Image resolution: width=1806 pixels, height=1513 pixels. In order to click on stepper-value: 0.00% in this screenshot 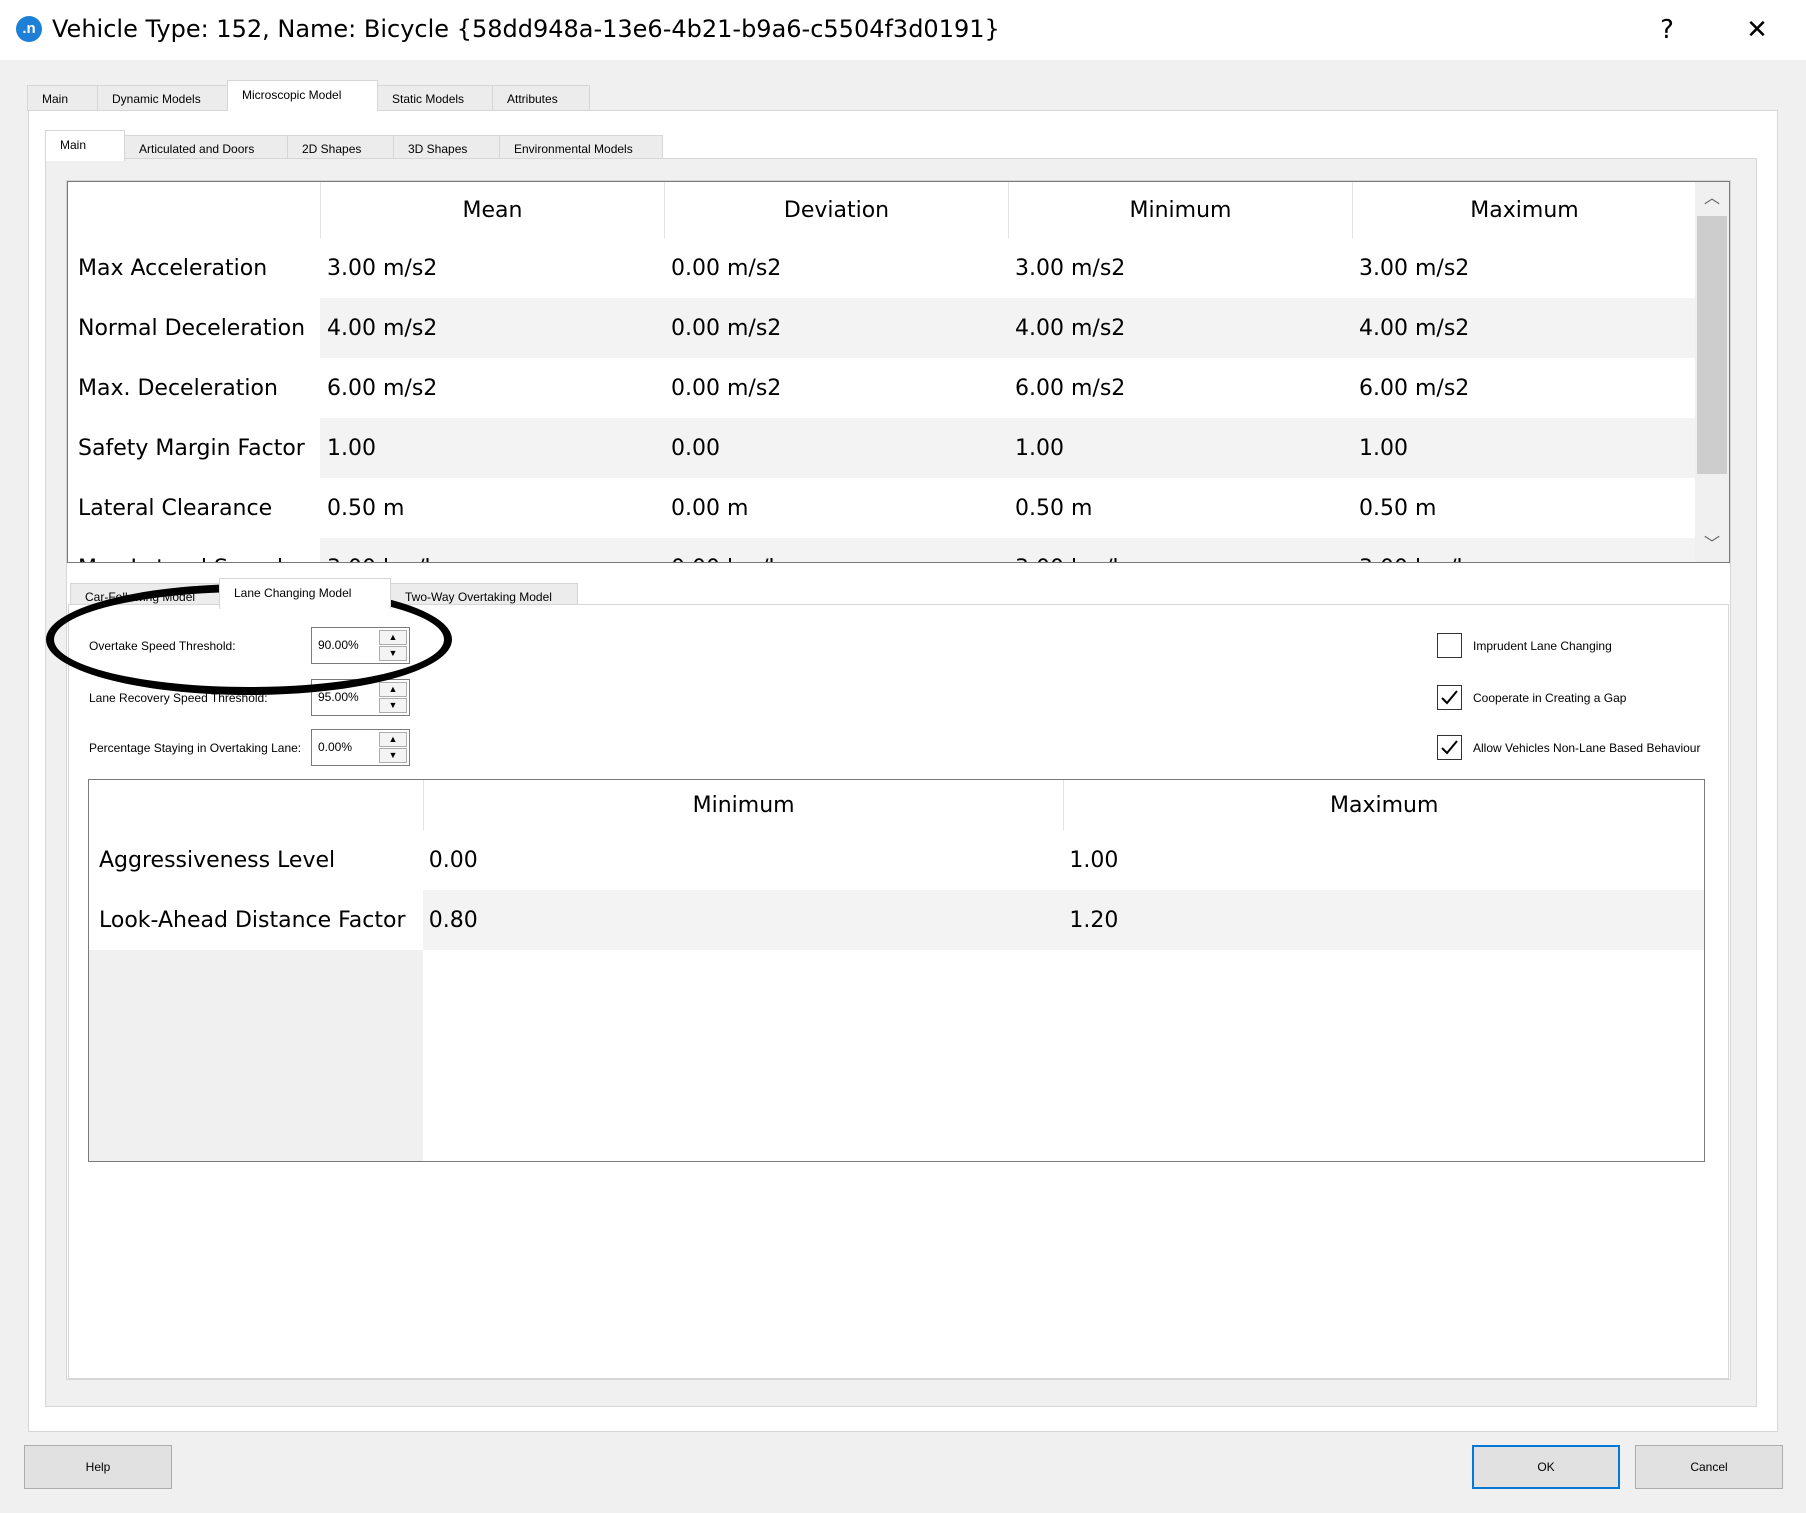, I will do `click(335, 747)`.